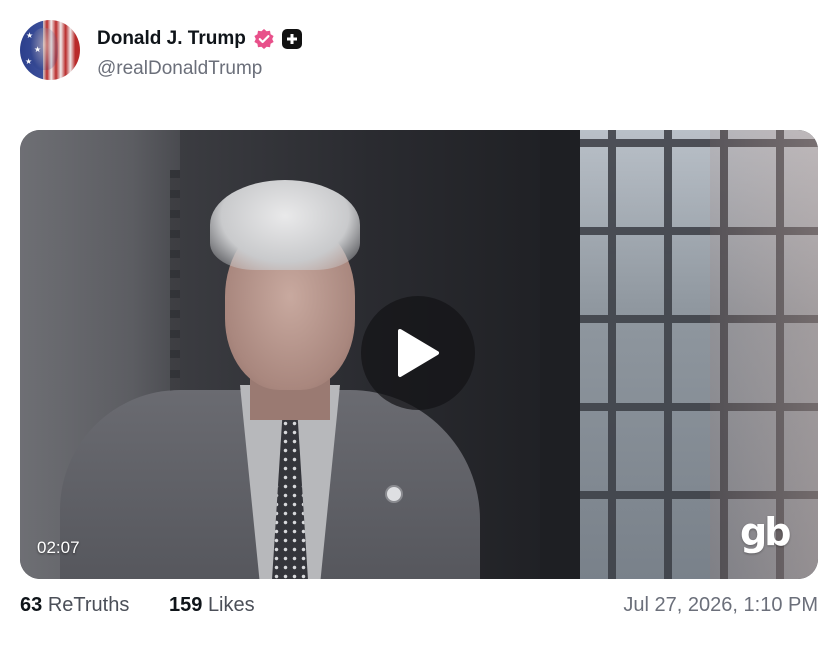 The image size is (840, 646). I want to click on verified-badge-icon, so click(264, 39).